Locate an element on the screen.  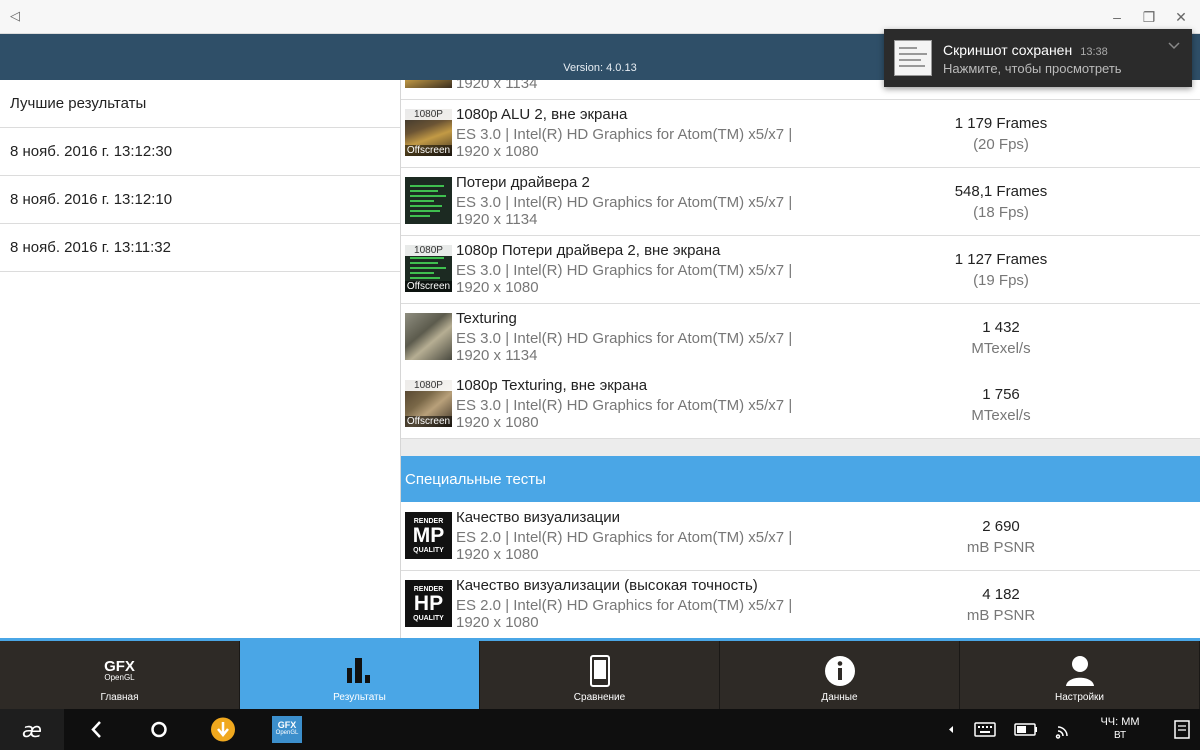
history-item-best: Лучшие результаты is located at coordinates (200, 104).